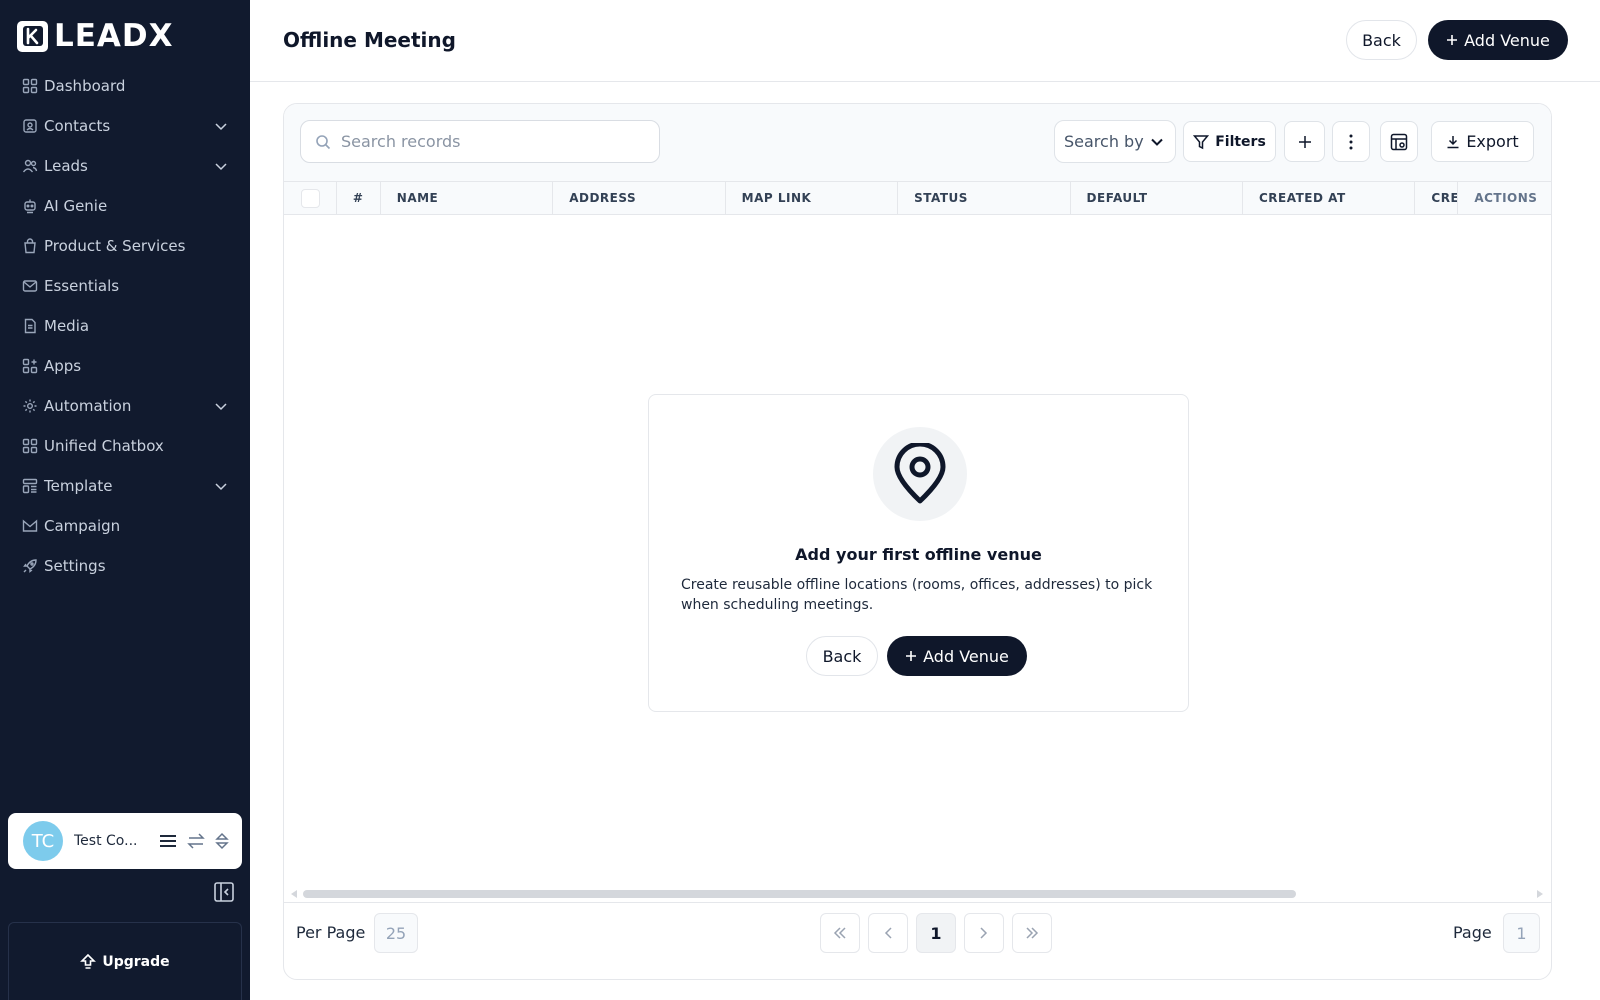 Image resolution: width=1600 pixels, height=1000 pixels. I want to click on sidebar-item-label: Product & Services, so click(115, 246).